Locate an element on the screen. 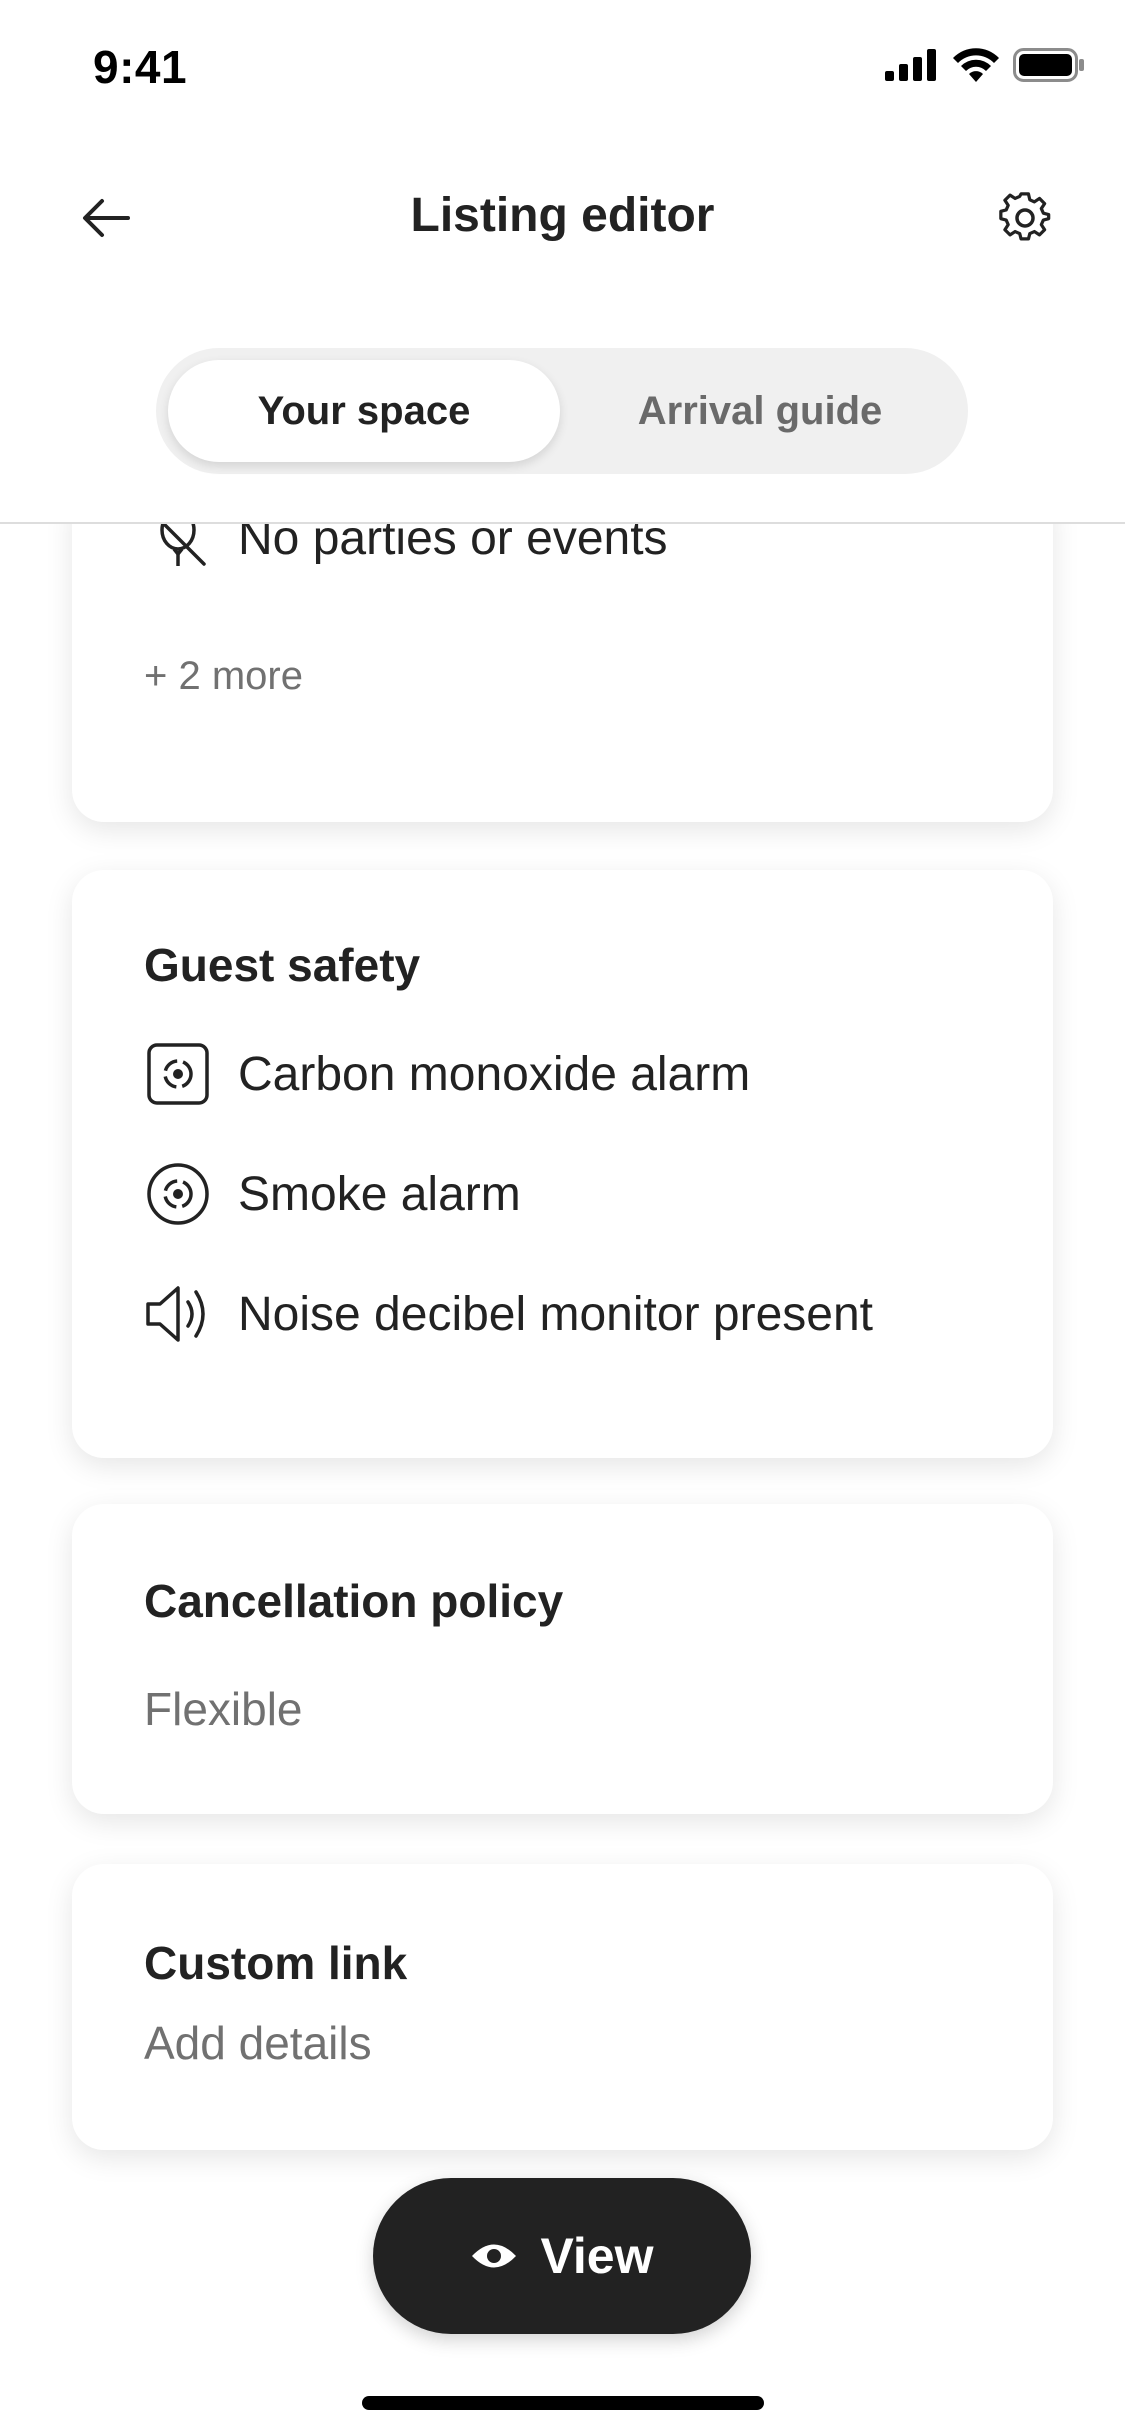 This screenshot has width=1125, height=2436. page-title: Listing editor is located at coordinates (562, 215).